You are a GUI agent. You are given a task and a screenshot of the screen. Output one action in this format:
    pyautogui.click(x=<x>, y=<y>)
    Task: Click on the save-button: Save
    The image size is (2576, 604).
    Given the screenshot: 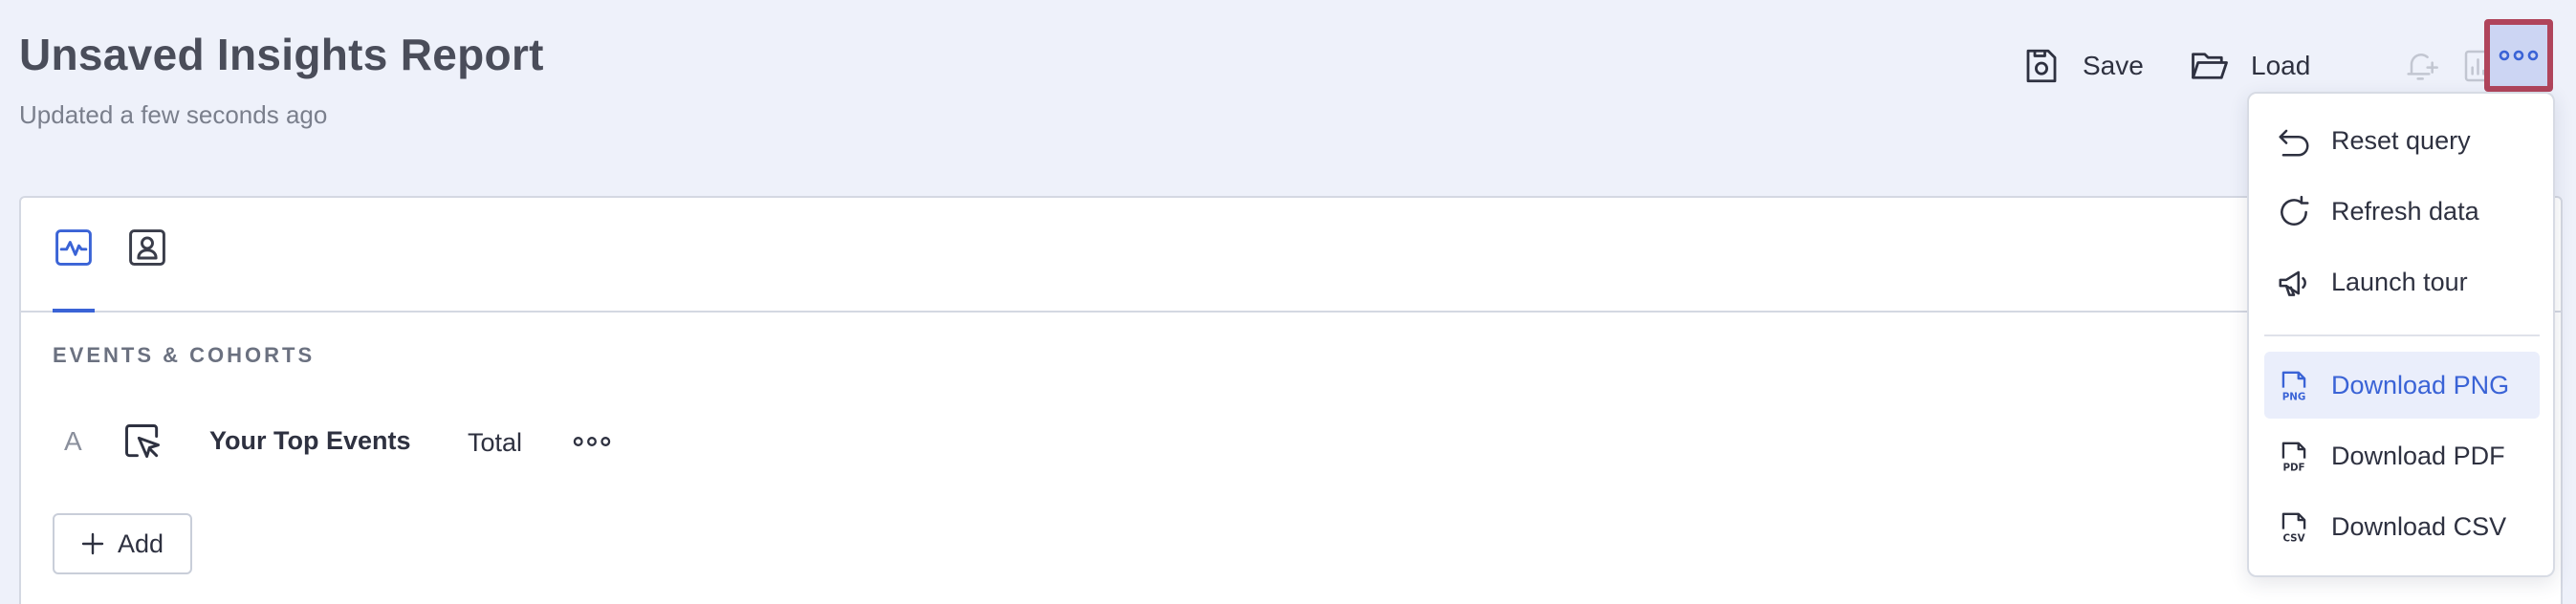 What is the action you would take?
    pyautogui.click(x=2082, y=66)
    